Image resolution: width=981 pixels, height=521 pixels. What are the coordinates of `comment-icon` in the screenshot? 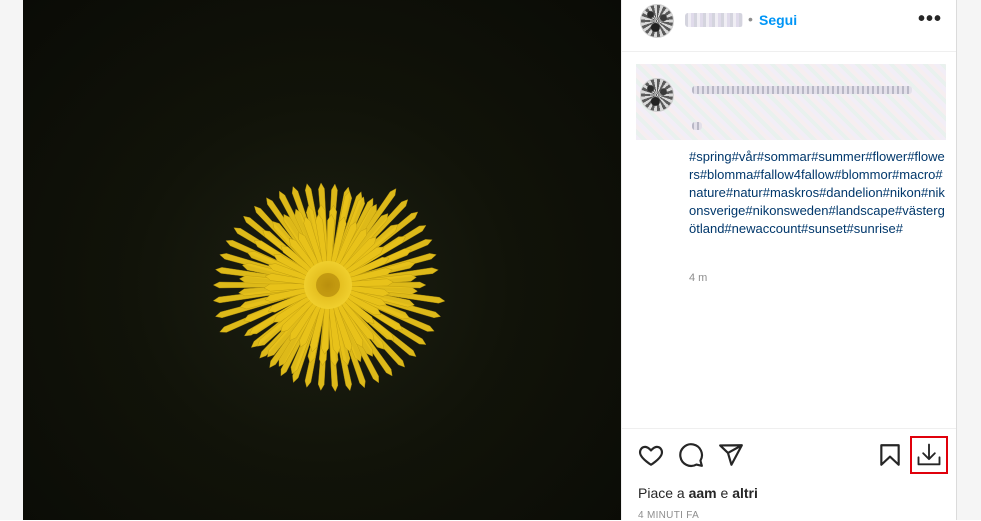 It's located at (691, 455).